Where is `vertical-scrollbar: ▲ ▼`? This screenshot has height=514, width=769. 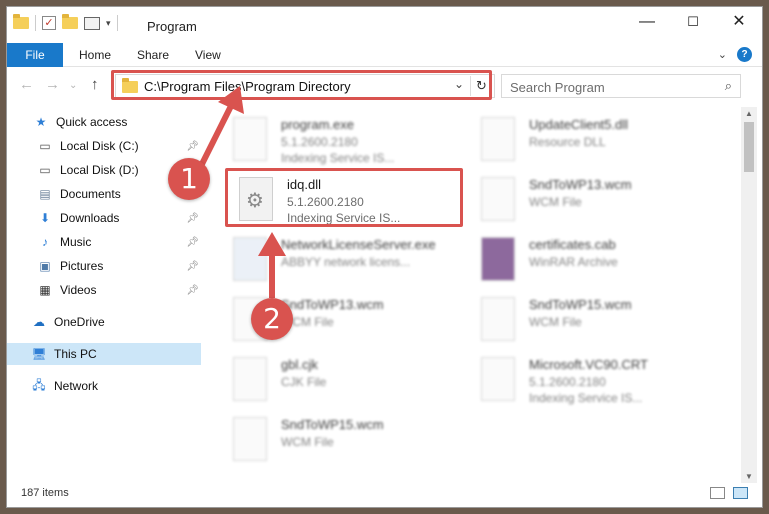
vertical-scrollbar: ▲ ▼ is located at coordinates (749, 295).